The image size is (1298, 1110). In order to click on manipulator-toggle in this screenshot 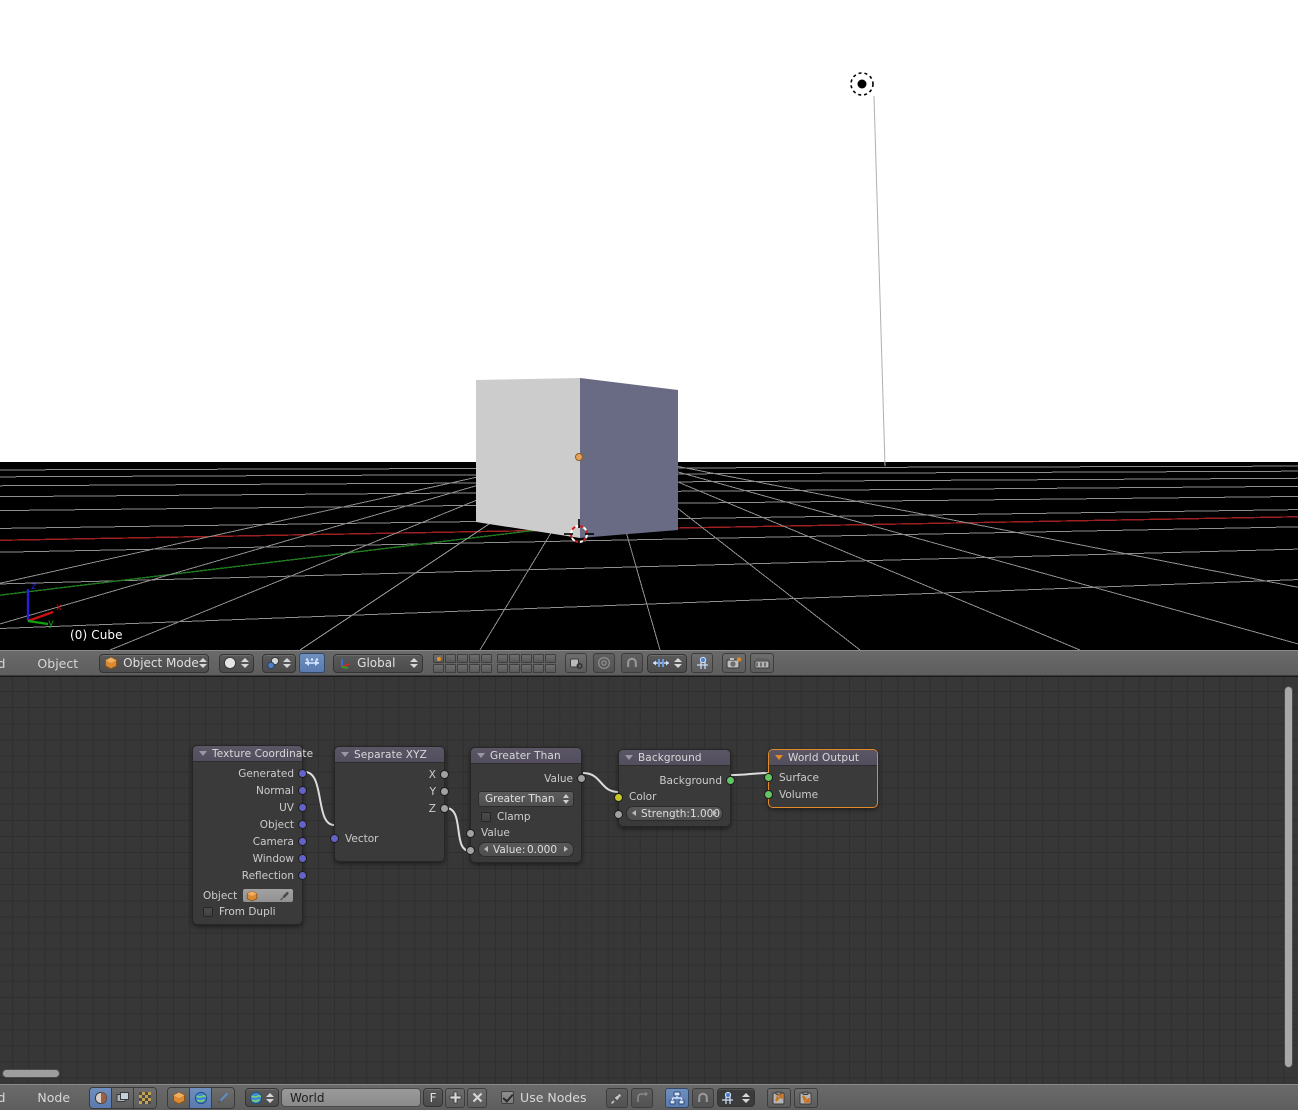, I will do `click(312, 663)`.